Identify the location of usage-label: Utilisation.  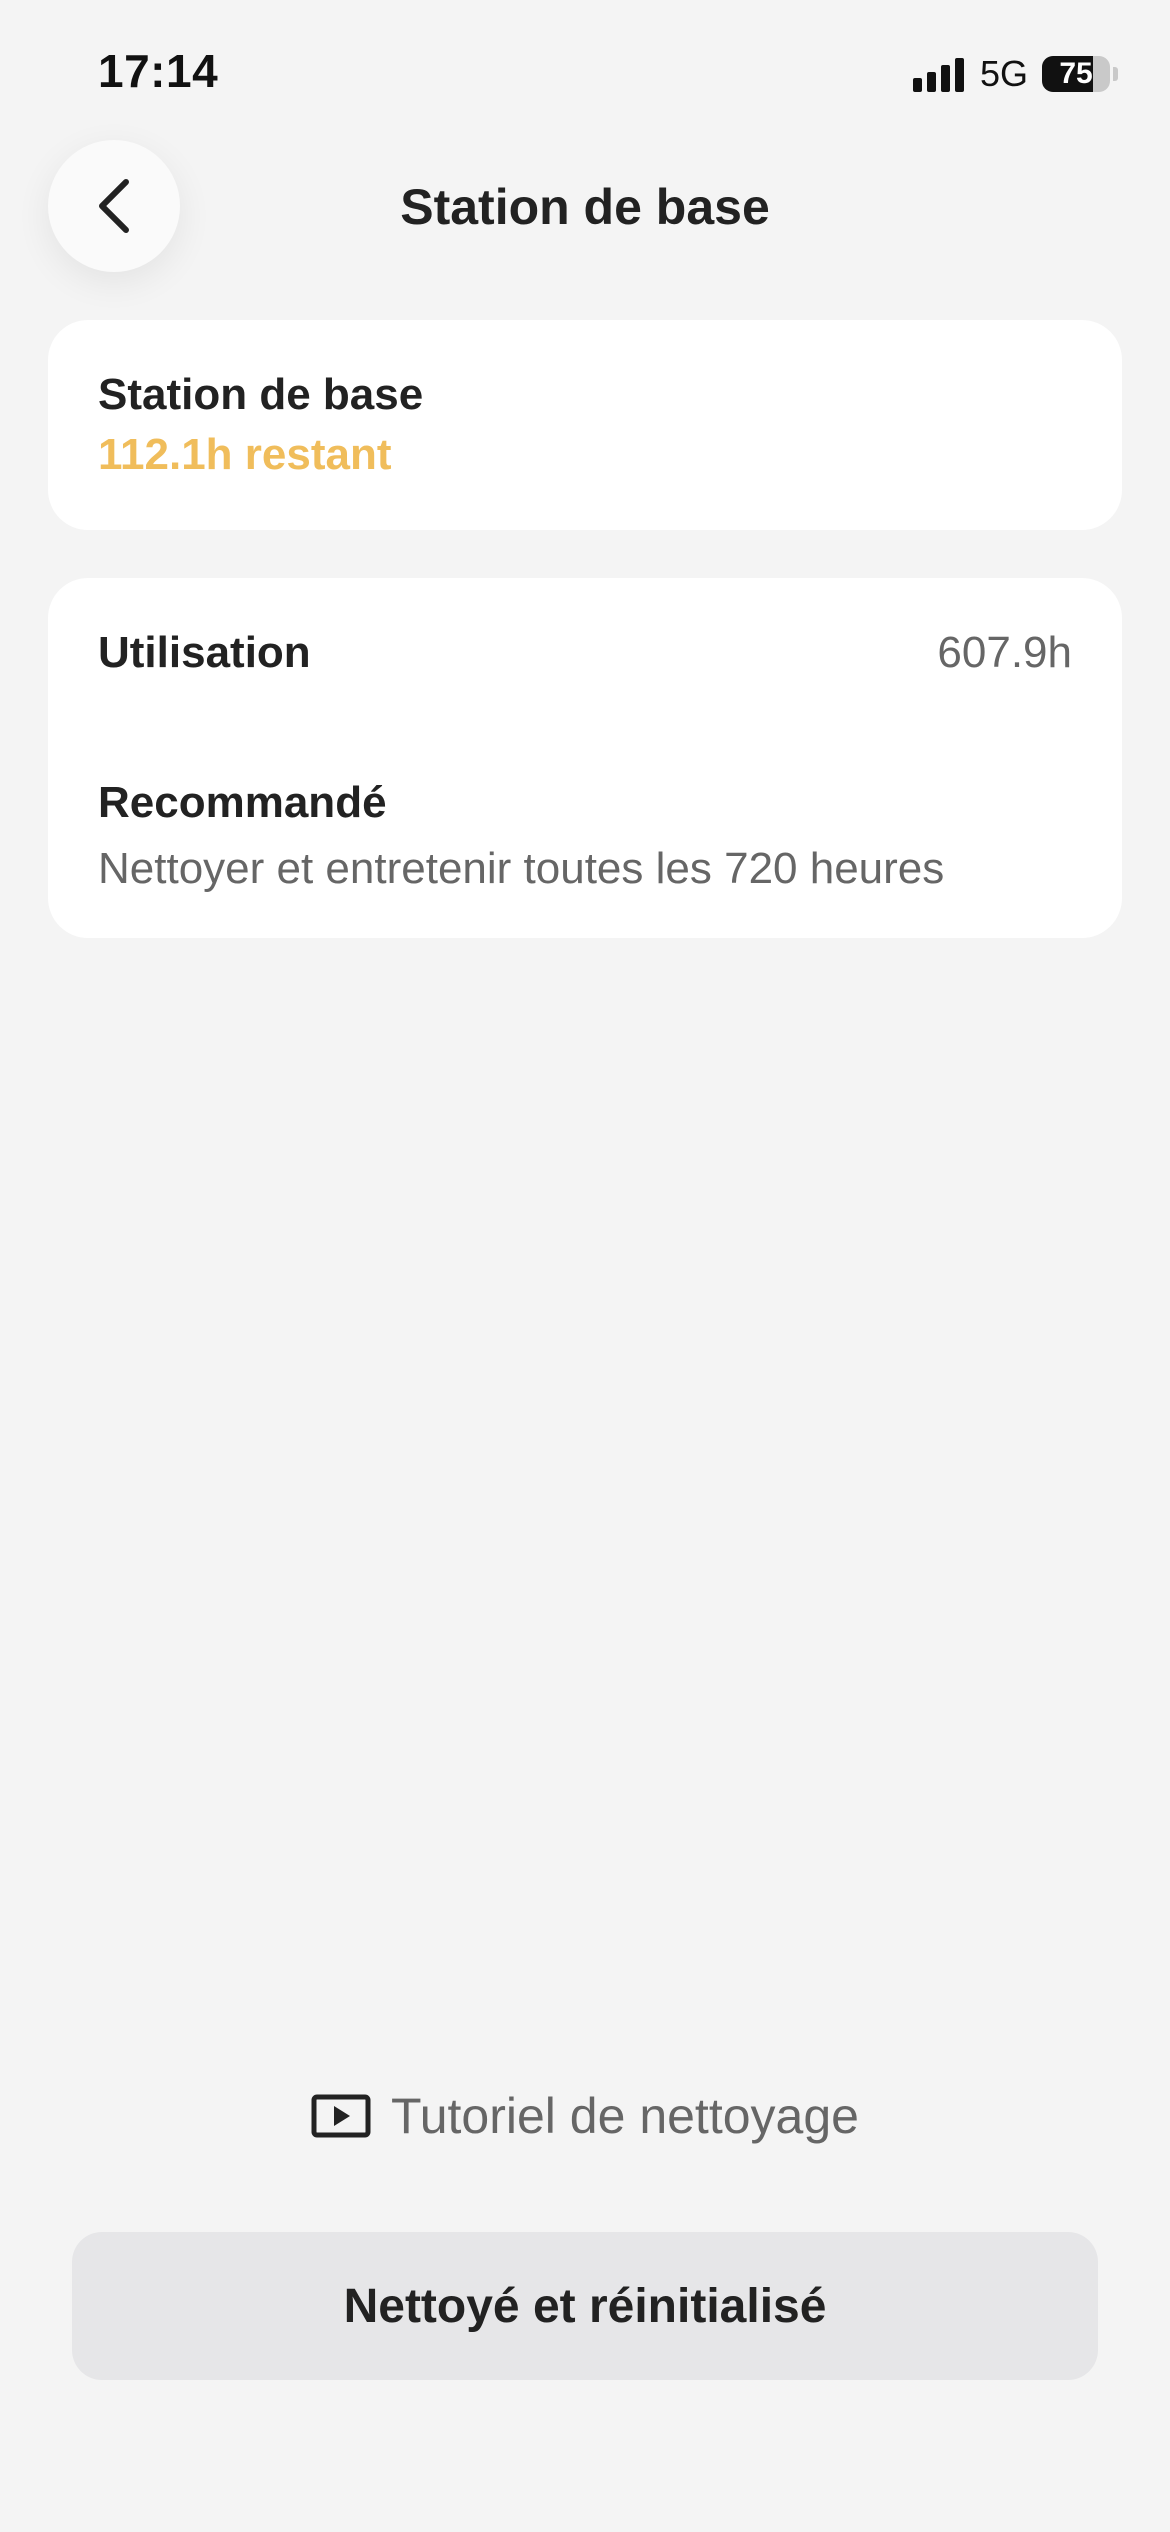
(204, 652).